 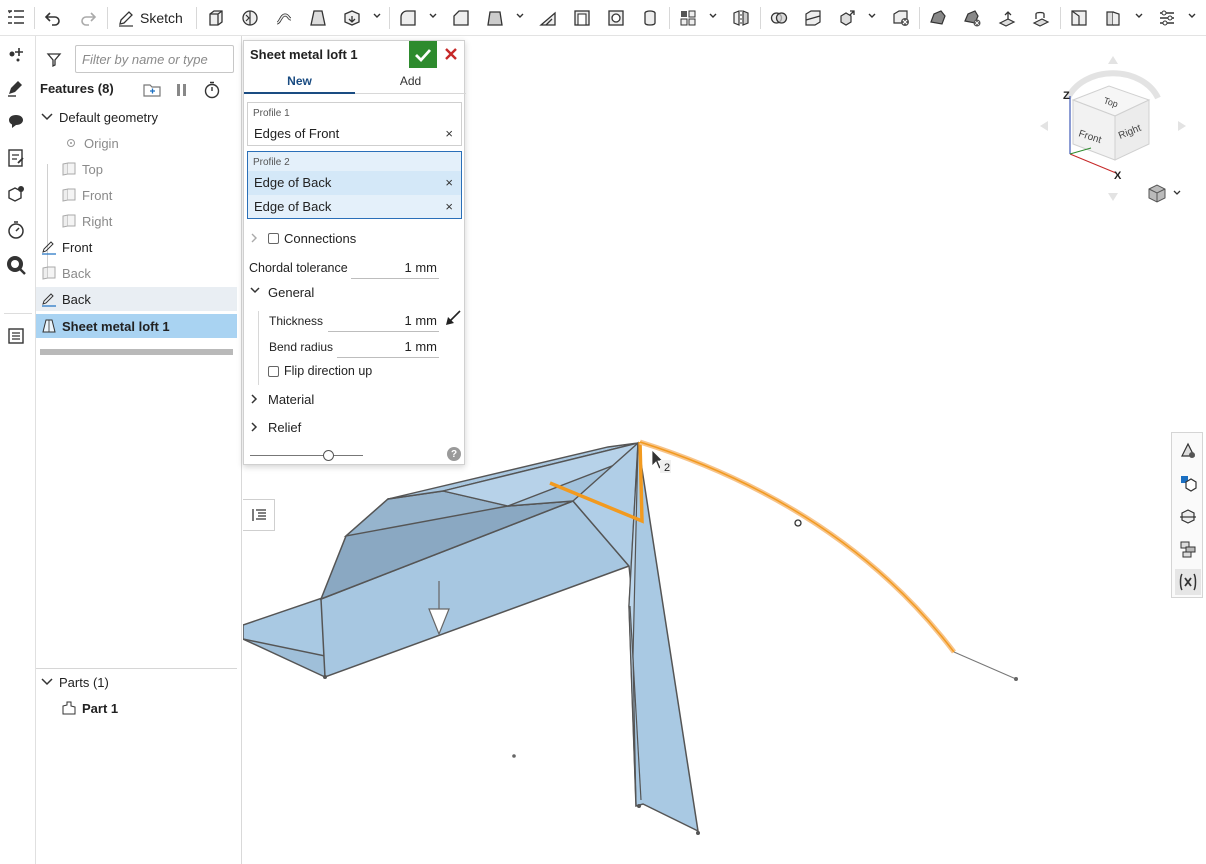 I want to click on tessellation-slider-track, so click(x=306, y=455).